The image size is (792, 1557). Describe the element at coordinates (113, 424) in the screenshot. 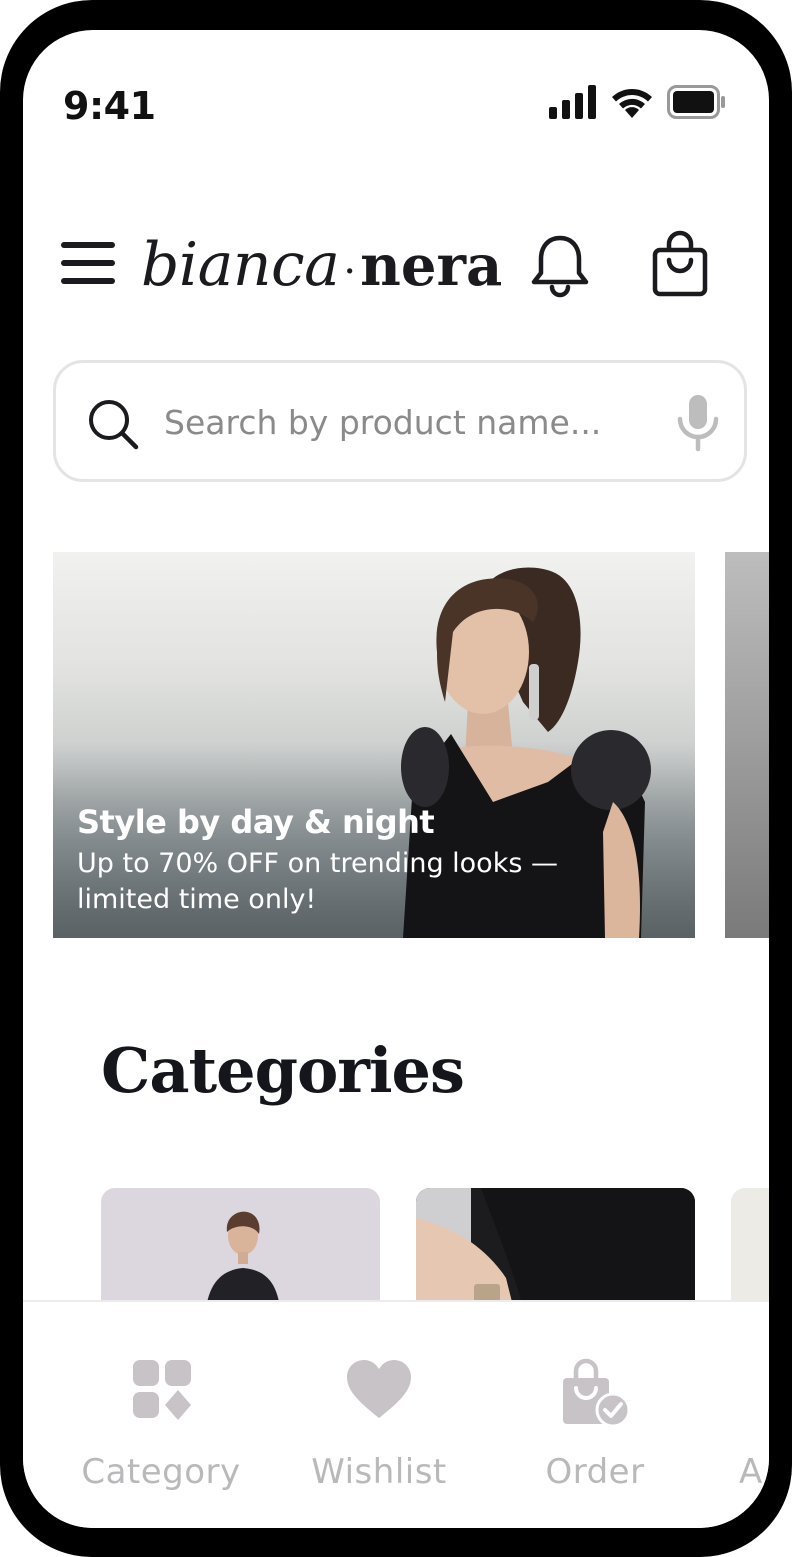

I see `search-icon` at that location.